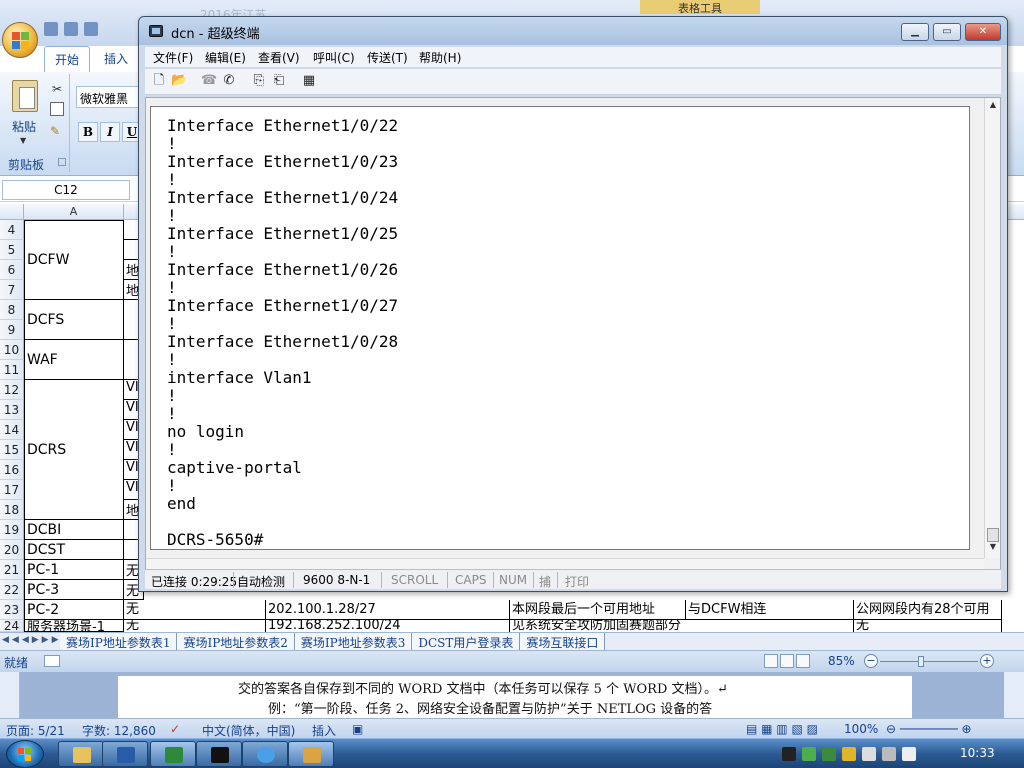  I want to click on row-header: 21, so click(12, 570).